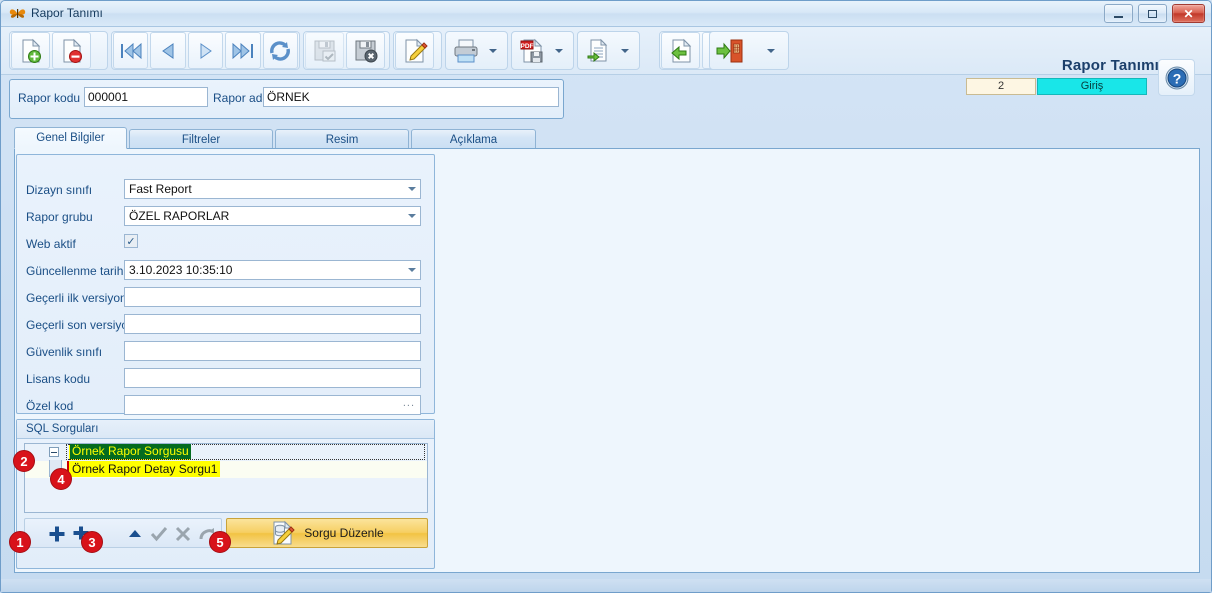 This screenshot has width=1212, height=593. I want to click on copy-records-button, so click(597, 50).